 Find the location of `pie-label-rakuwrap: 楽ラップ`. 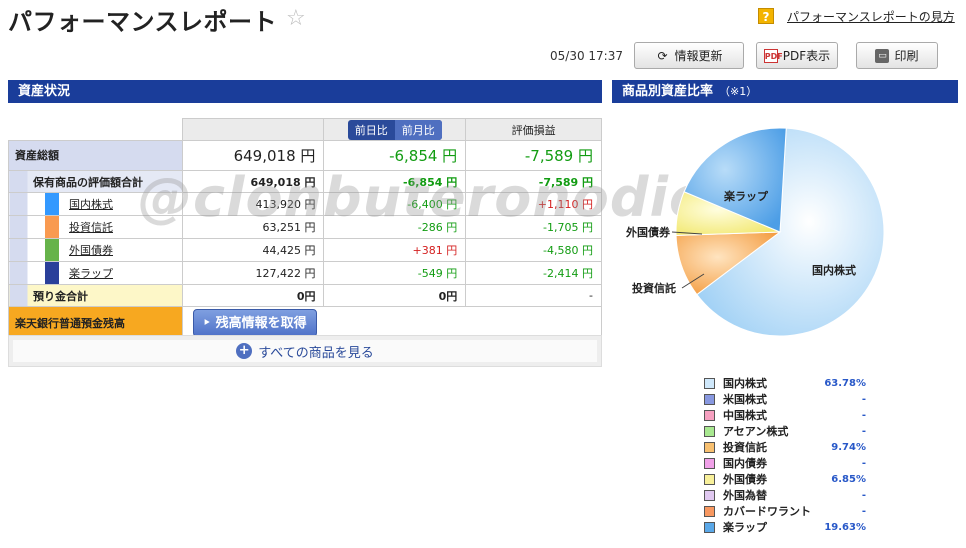

pie-label-rakuwrap: 楽ラップ is located at coordinates (746, 196).